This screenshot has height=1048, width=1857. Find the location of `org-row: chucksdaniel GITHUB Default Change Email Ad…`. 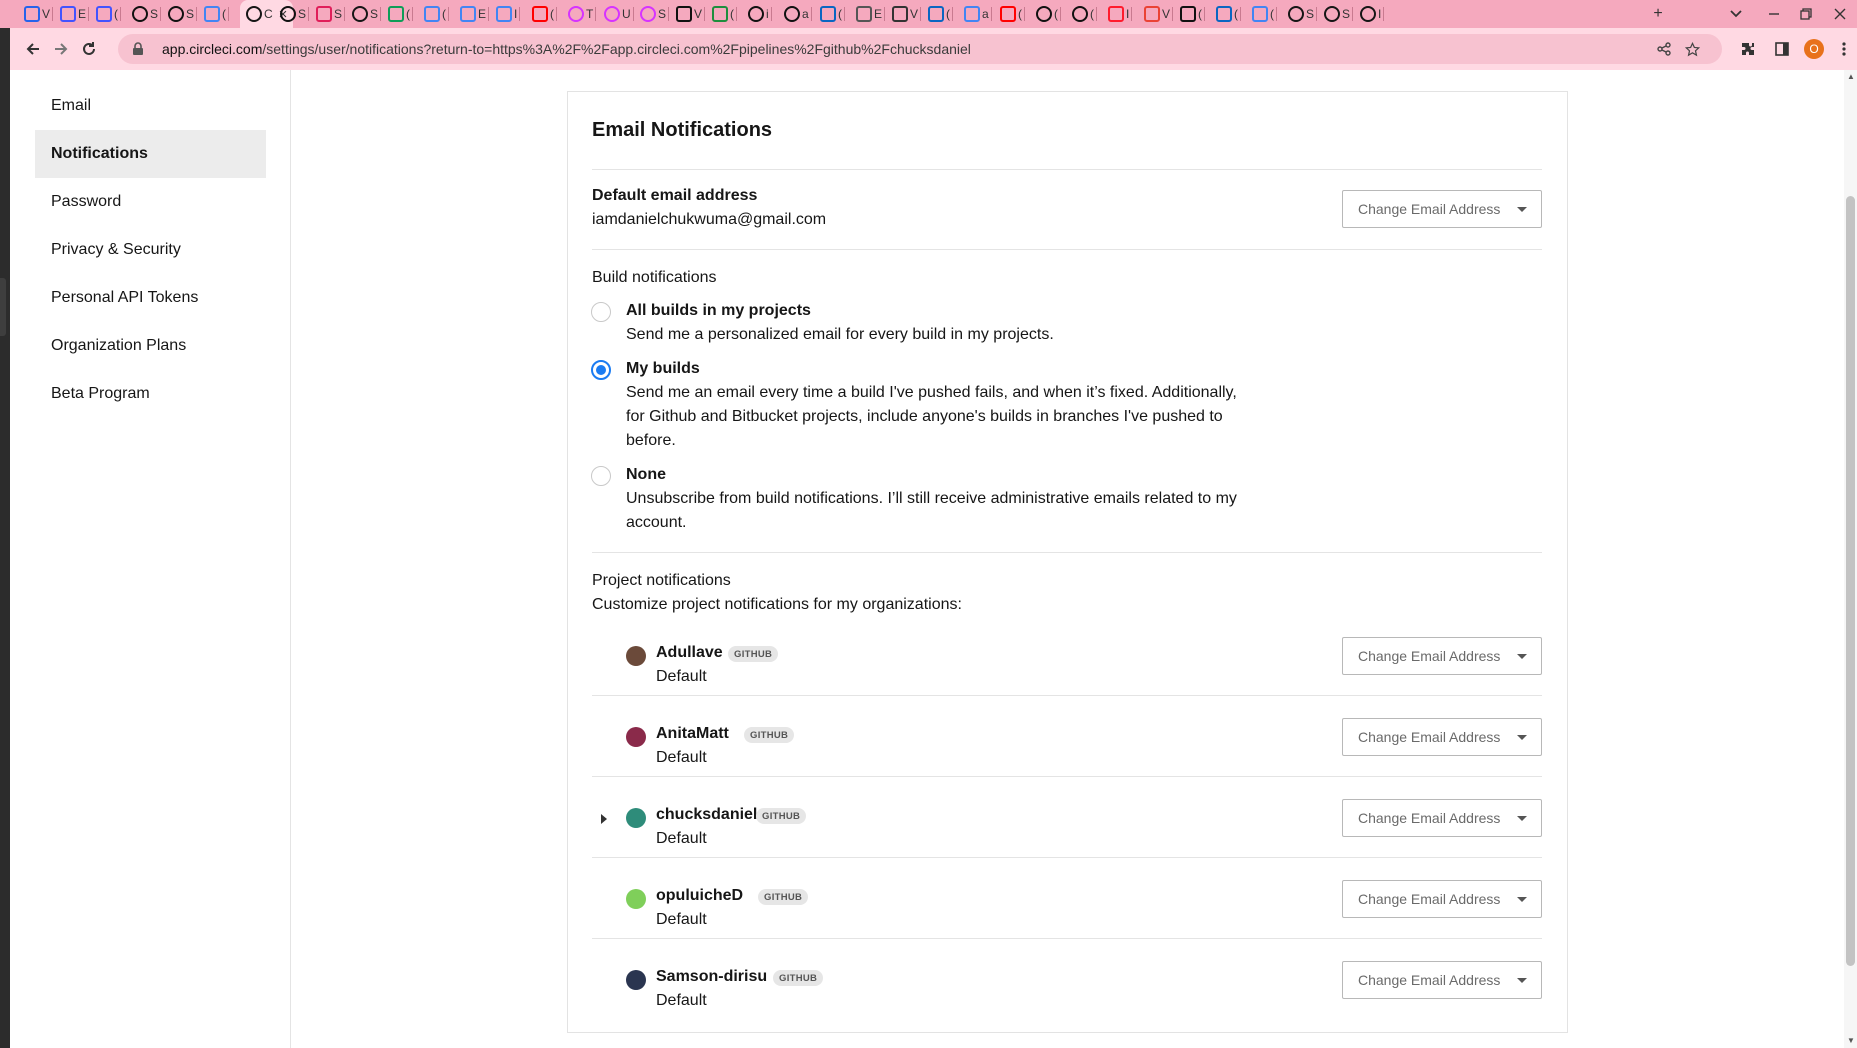

org-row: chucksdaniel GITHUB Default Change Email Ad… is located at coordinates (1067, 839).